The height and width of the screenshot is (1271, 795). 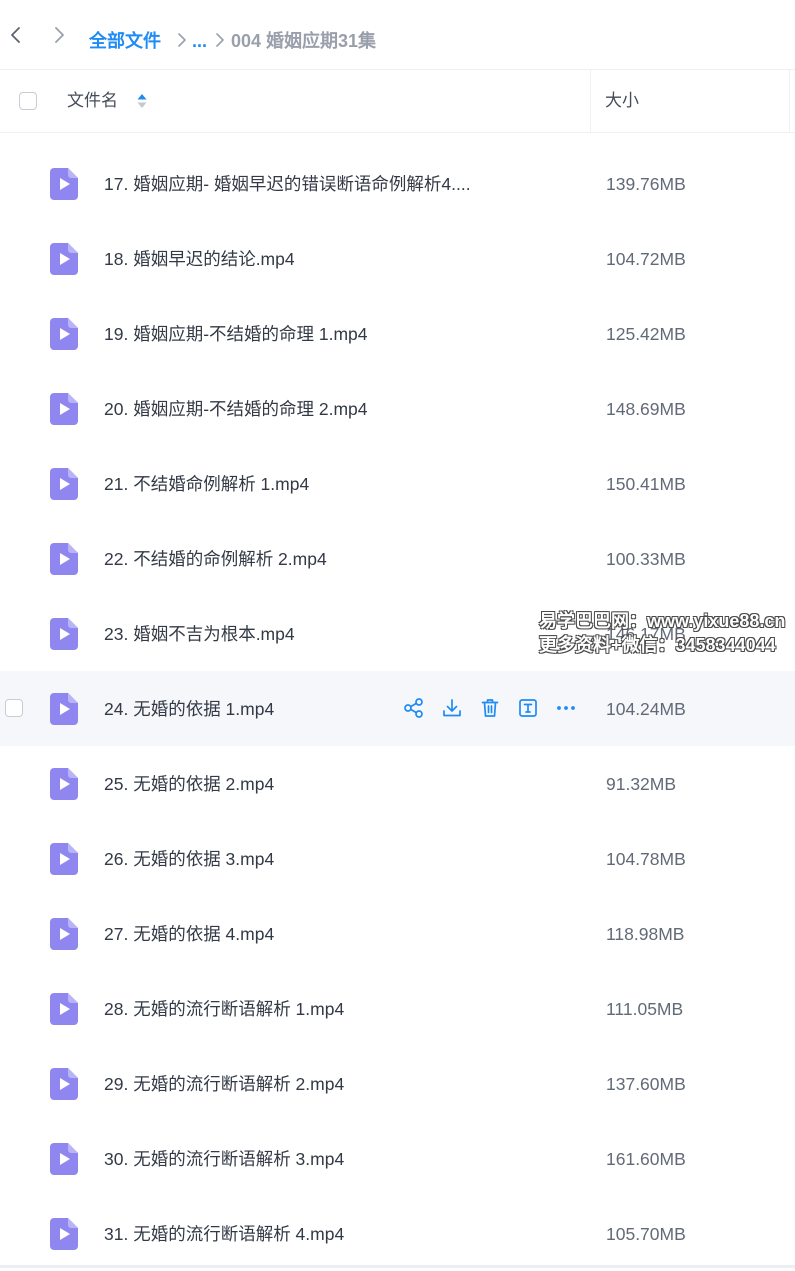 I want to click on file-name: 31. 无婚的流行断语解析 4.mp4, so click(x=224, y=1234).